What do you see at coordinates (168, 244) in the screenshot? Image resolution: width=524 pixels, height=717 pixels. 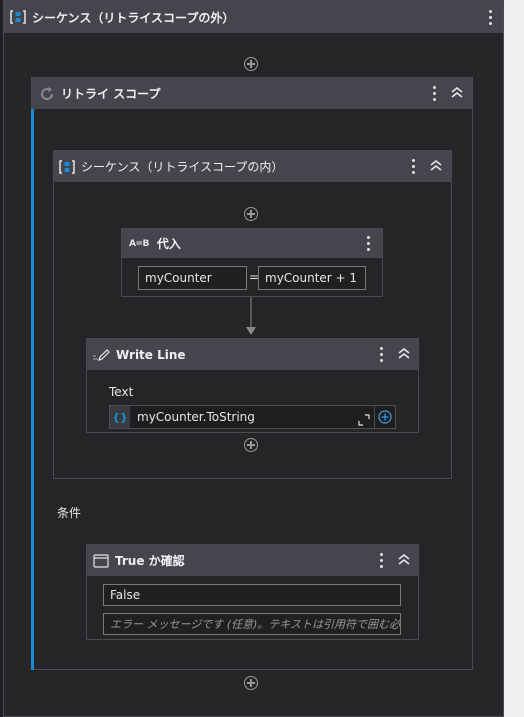 I see `assign-title: 代入` at bounding box center [168, 244].